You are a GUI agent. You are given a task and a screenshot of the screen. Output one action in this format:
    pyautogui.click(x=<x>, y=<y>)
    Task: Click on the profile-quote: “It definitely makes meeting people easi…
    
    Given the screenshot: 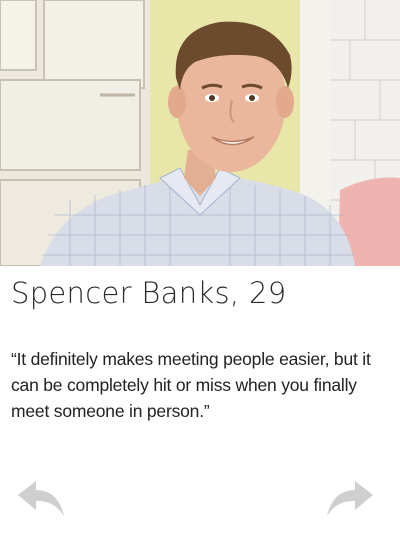 What is the action you would take?
    pyautogui.click(x=191, y=385)
    